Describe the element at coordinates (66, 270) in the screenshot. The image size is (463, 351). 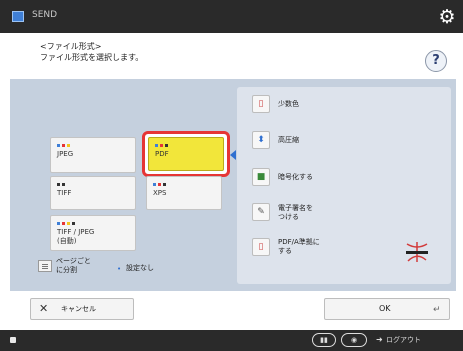
I see `split-pages-label-2: に分割` at that location.